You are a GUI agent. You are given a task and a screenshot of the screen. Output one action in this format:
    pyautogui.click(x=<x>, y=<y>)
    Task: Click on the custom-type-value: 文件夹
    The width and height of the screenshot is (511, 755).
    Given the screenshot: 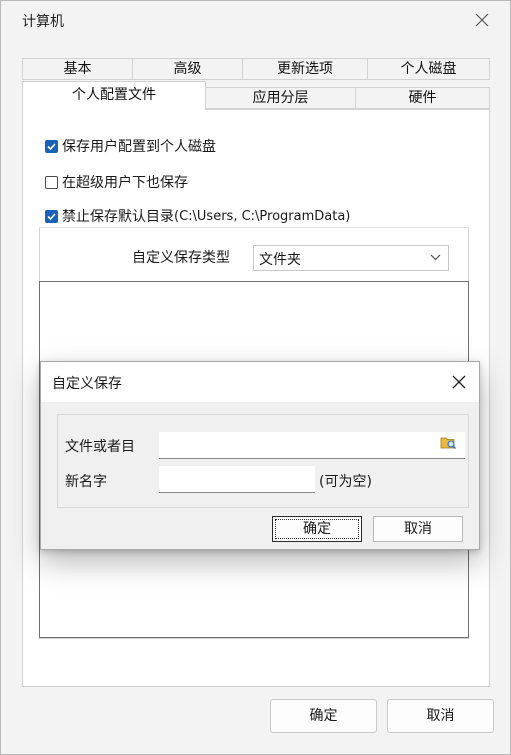 What is the action you would take?
    pyautogui.click(x=280, y=260)
    